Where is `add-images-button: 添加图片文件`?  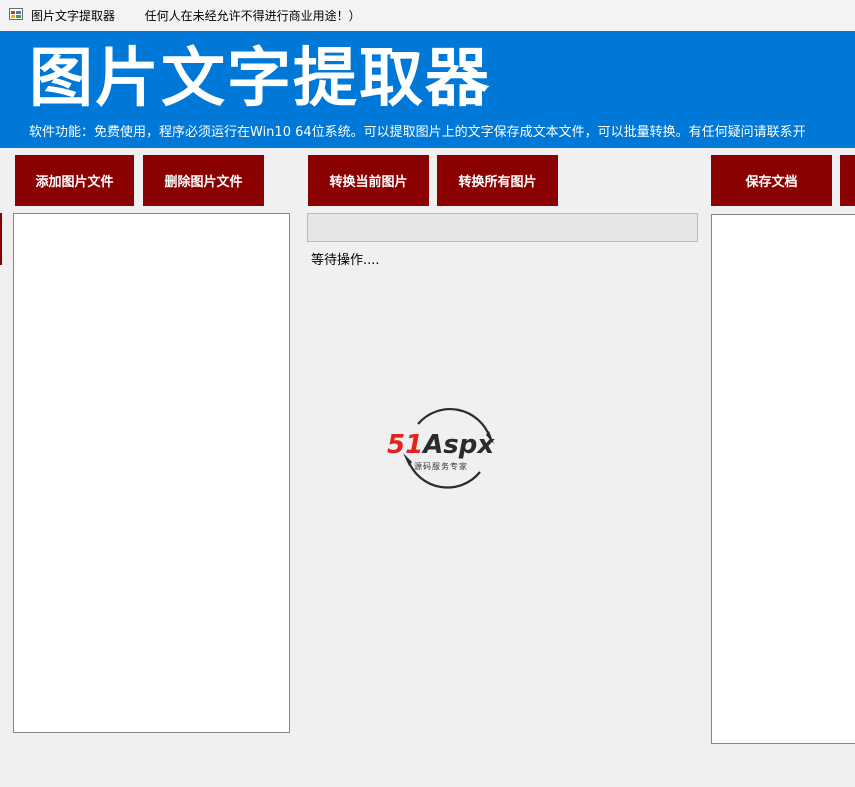
add-images-button: 添加图片文件 is located at coordinates (74, 180).